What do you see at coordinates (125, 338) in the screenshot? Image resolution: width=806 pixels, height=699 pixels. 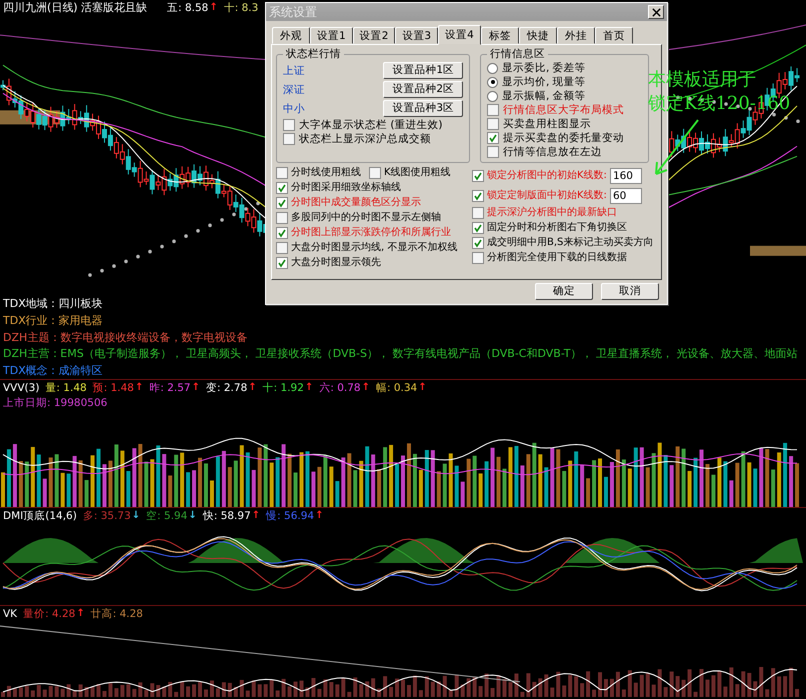 I see `stock-info-line: DZH主题：数字电视接收终端设备，数字电视设备` at bounding box center [125, 338].